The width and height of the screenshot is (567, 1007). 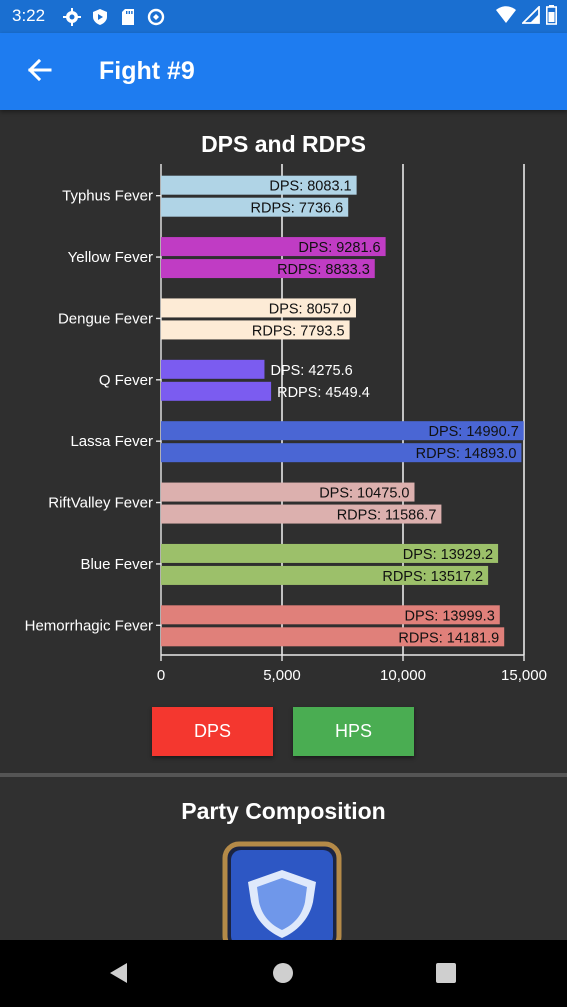 What do you see at coordinates (353, 731) in the screenshot?
I see `hps-button: HPS` at bounding box center [353, 731].